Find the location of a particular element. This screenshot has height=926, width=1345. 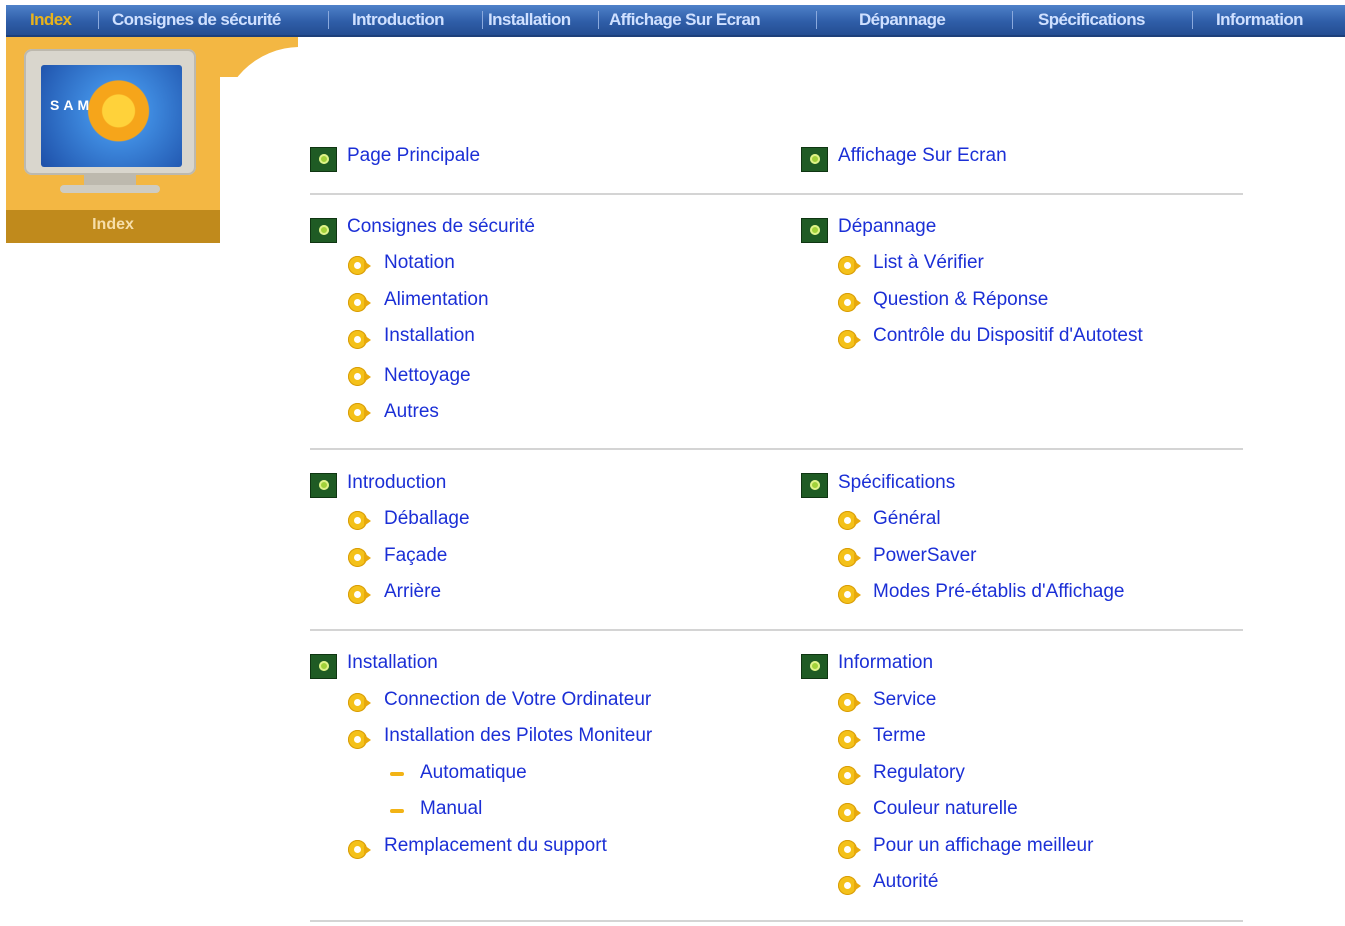

link-general: Général is located at coordinates (907, 519).